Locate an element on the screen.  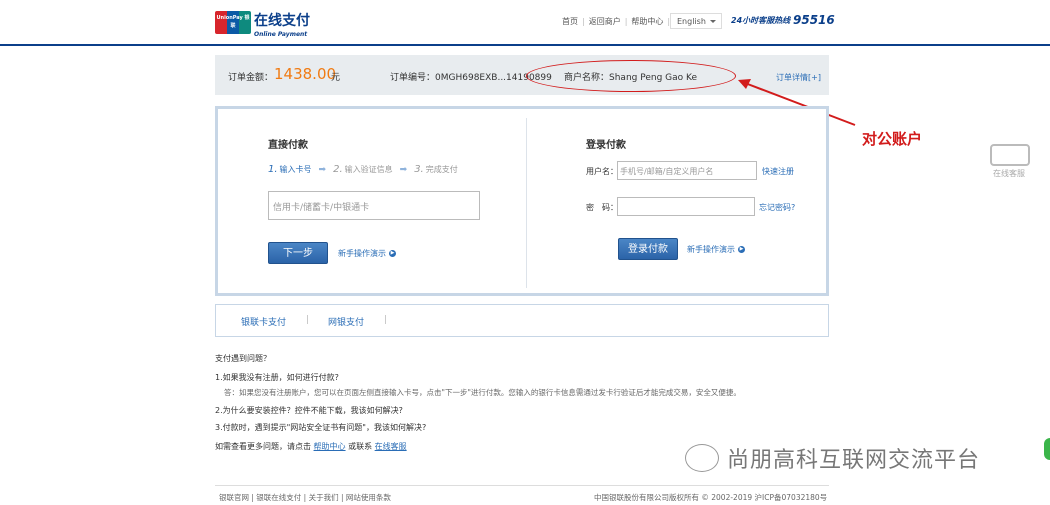
footer-divider is located at coordinates (522, 485).